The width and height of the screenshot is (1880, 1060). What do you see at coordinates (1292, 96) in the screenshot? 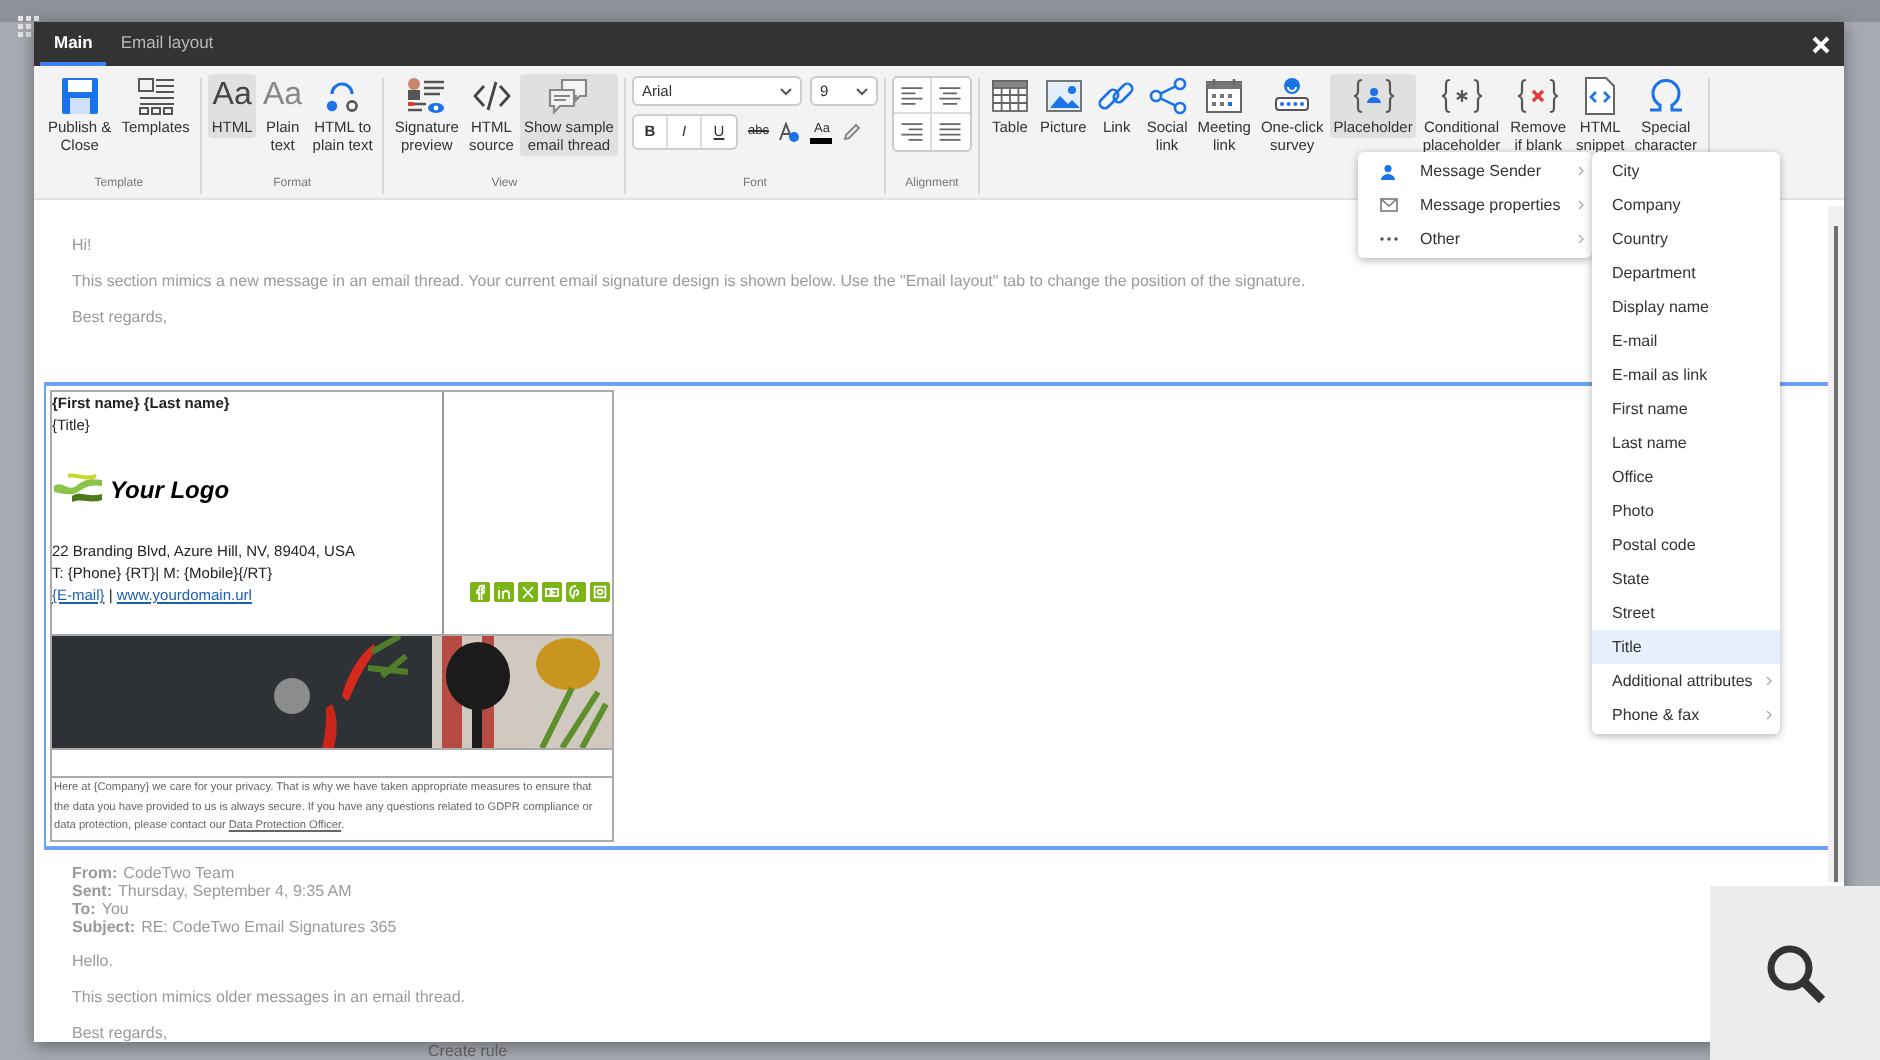
I see `smiley-rating-icon` at bounding box center [1292, 96].